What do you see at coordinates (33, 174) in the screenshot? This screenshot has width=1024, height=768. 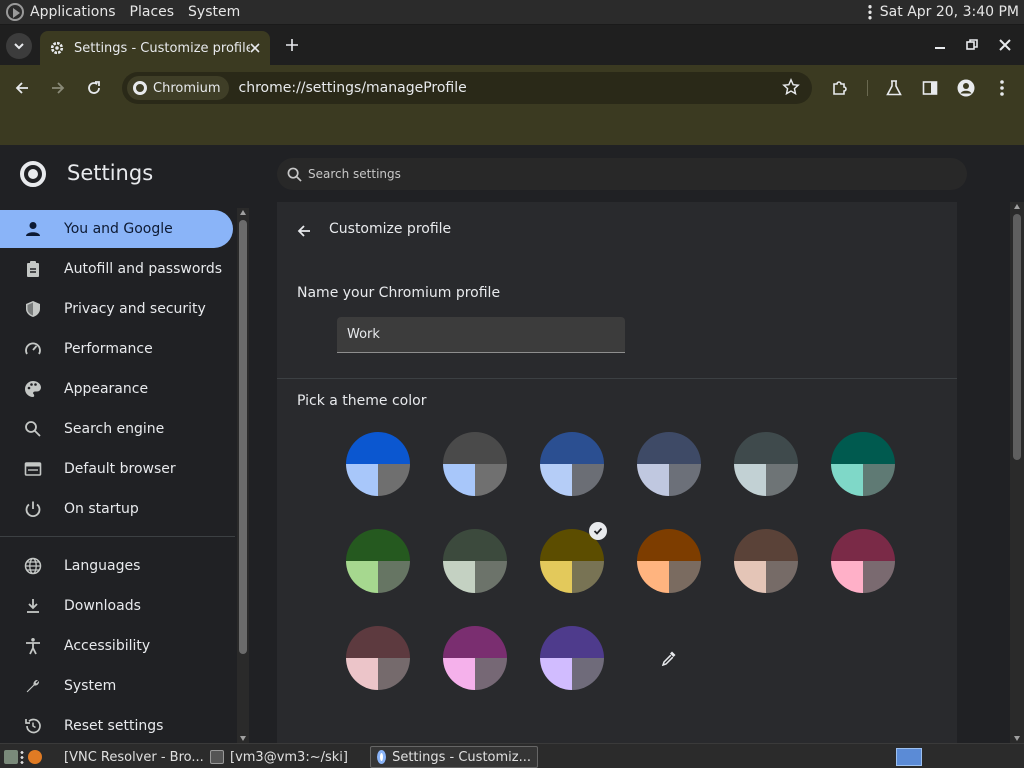 I see `chromium-logo-icon` at bounding box center [33, 174].